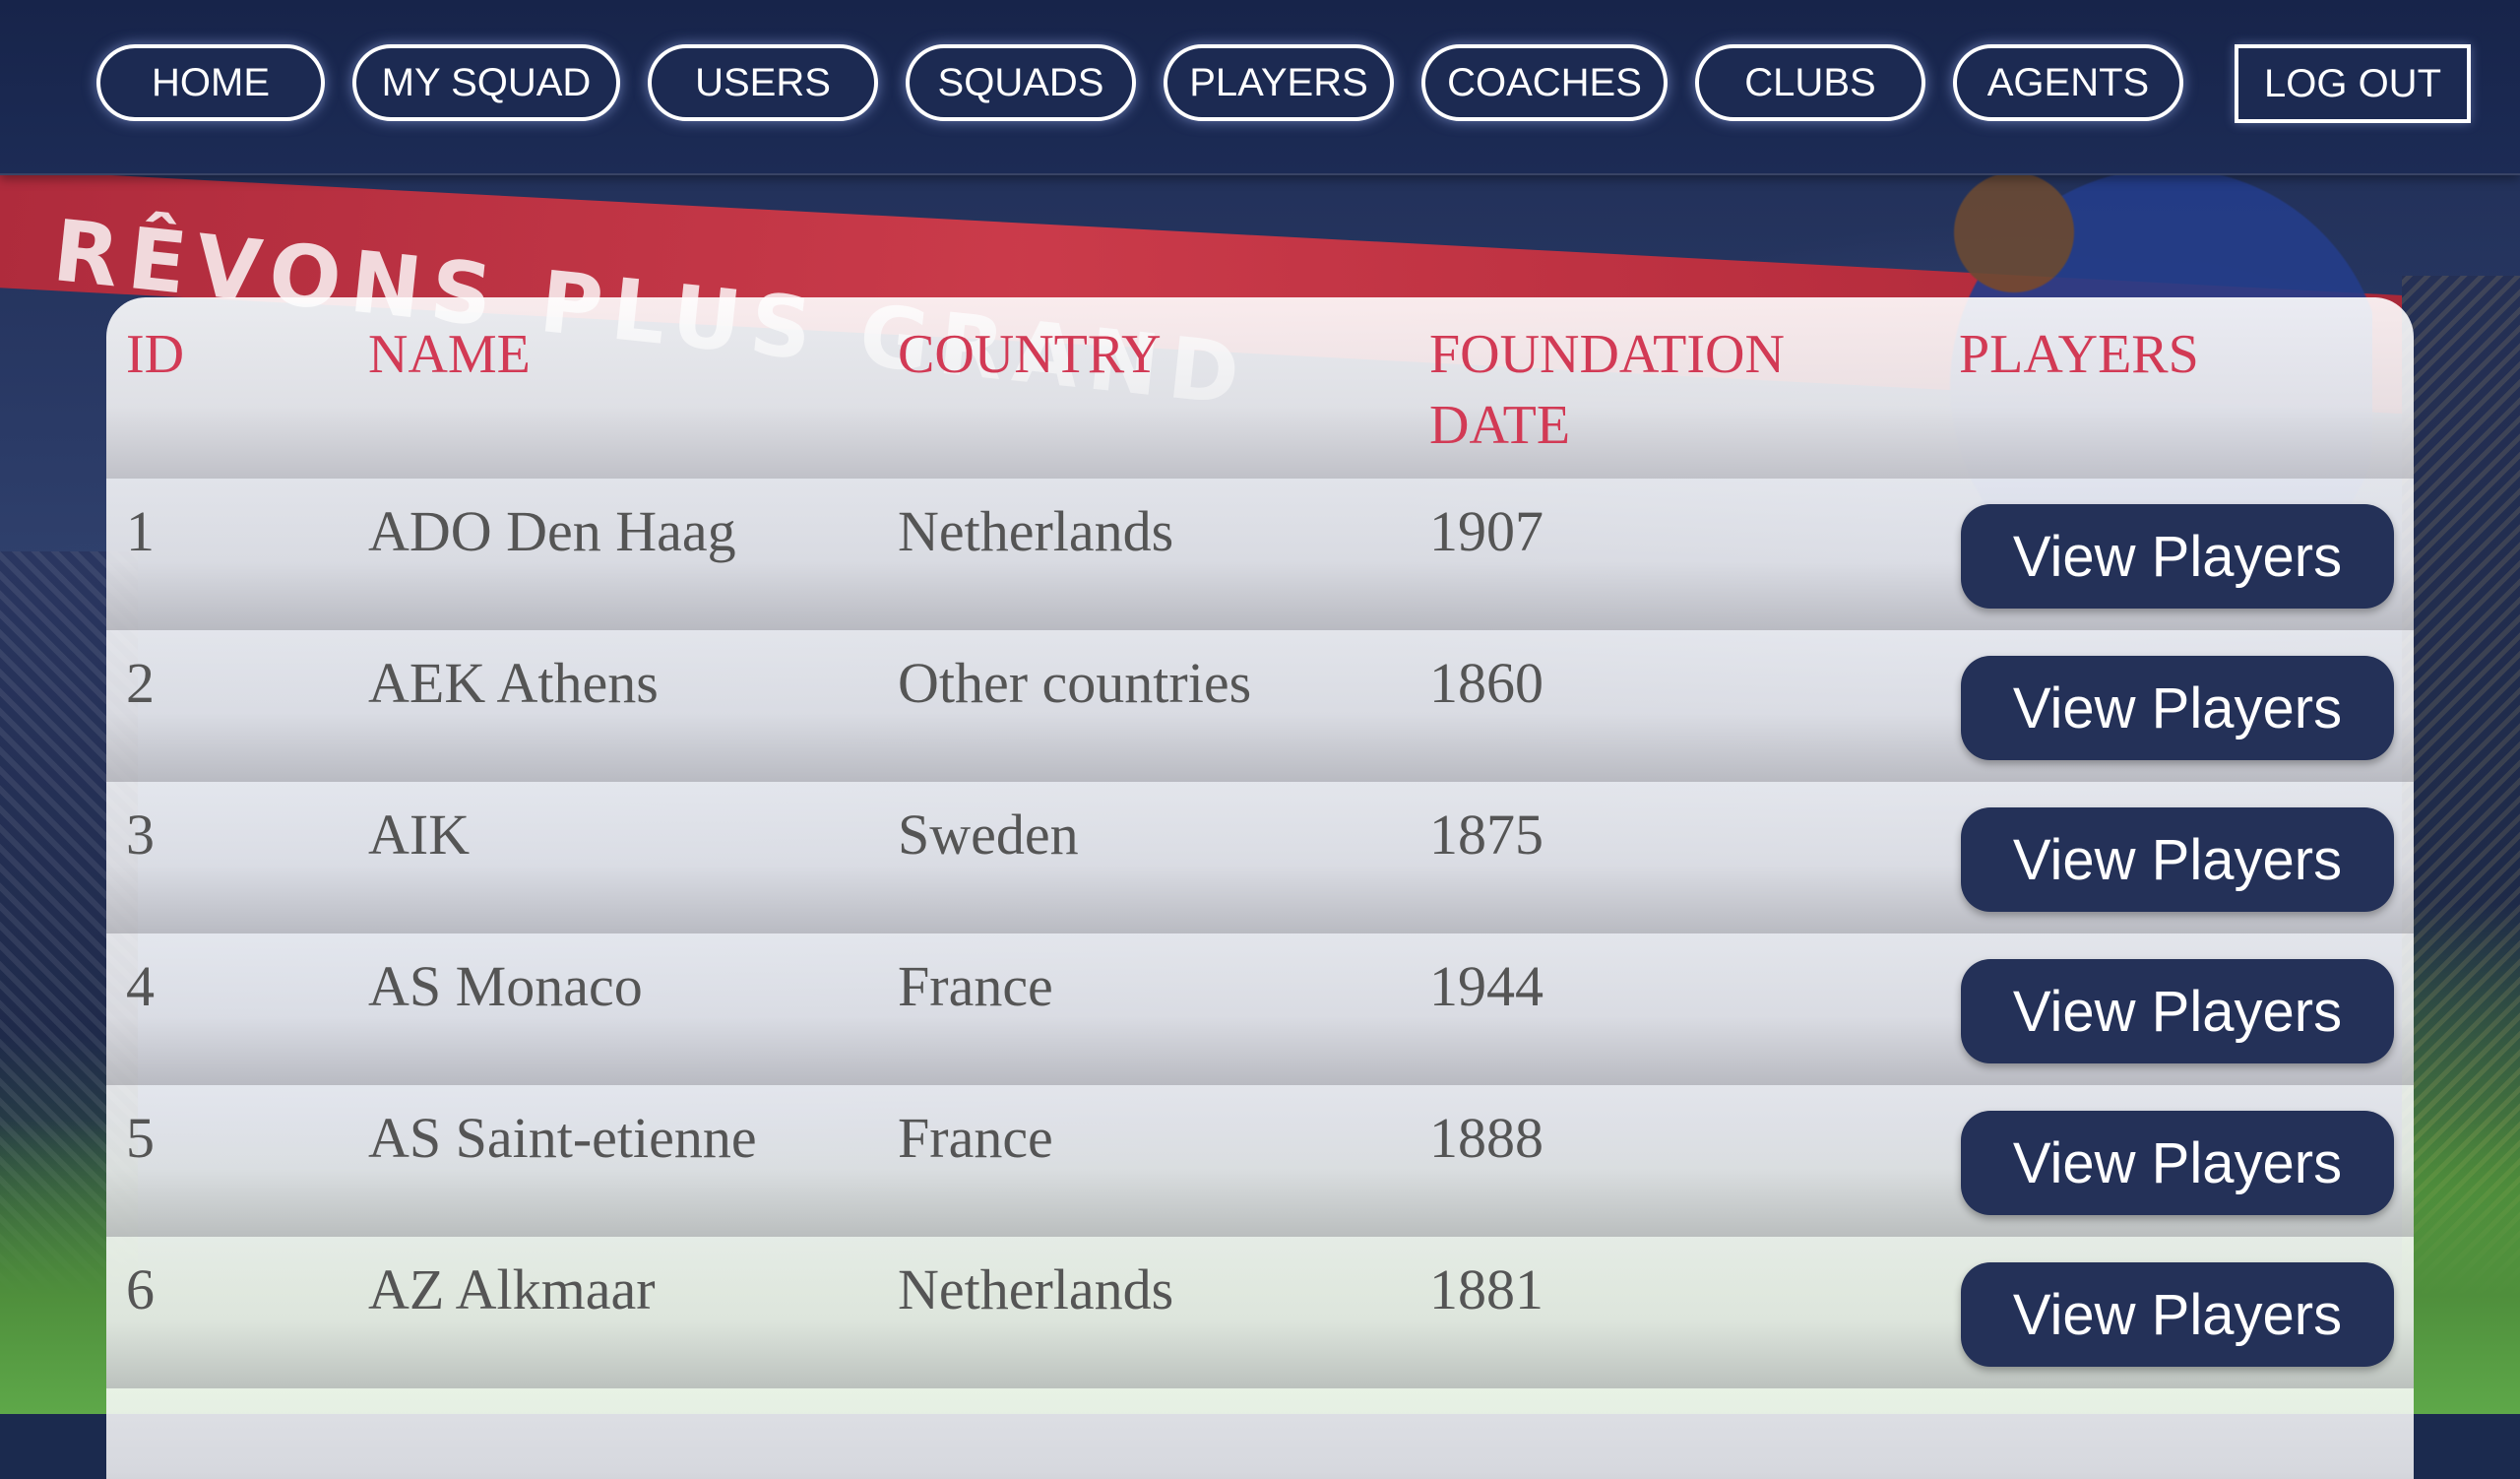  What do you see at coordinates (2079, 355) in the screenshot?
I see `column-header-players: PLAYERS` at bounding box center [2079, 355].